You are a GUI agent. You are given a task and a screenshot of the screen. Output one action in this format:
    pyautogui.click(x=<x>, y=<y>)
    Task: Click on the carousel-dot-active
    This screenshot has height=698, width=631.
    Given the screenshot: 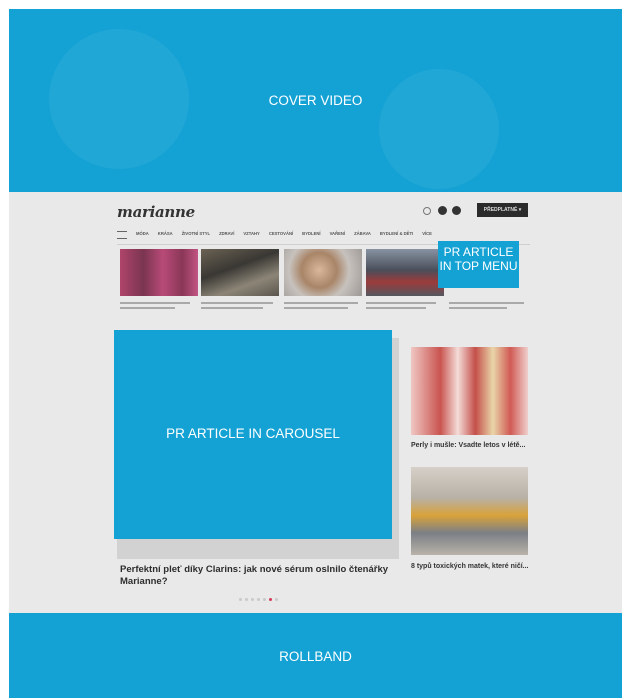 What is the action you would take?
    pyautogui.click(x=270, y=599)
    